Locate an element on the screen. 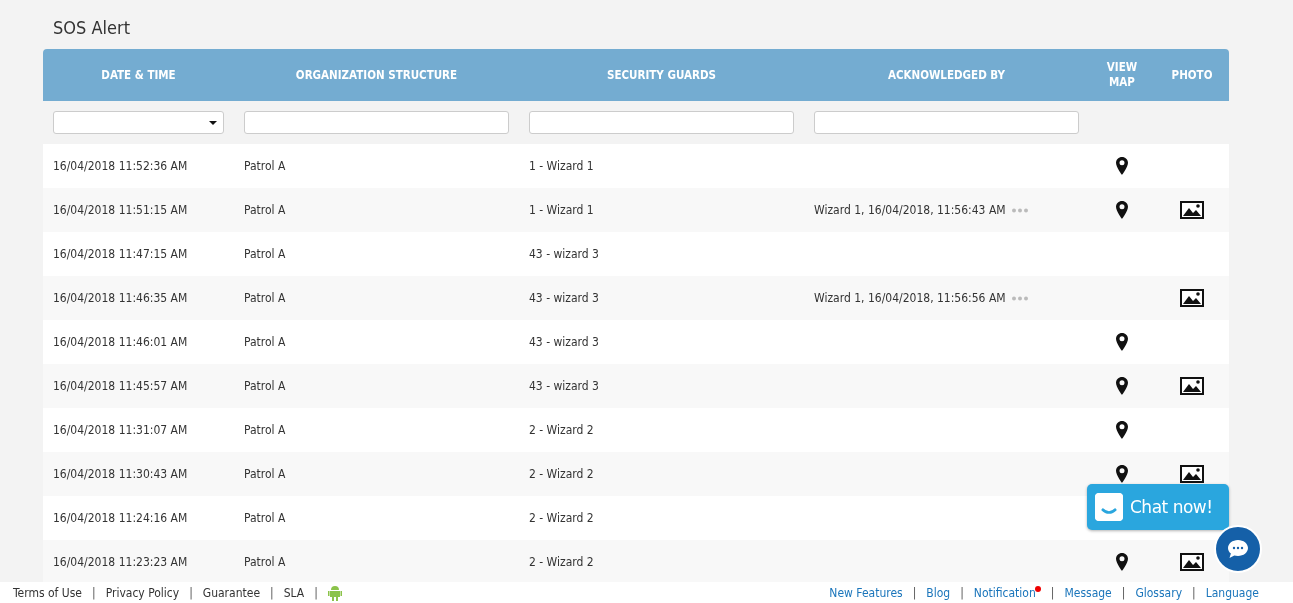  footer-link: Privacy Policy is located at coordinates (142, 592).